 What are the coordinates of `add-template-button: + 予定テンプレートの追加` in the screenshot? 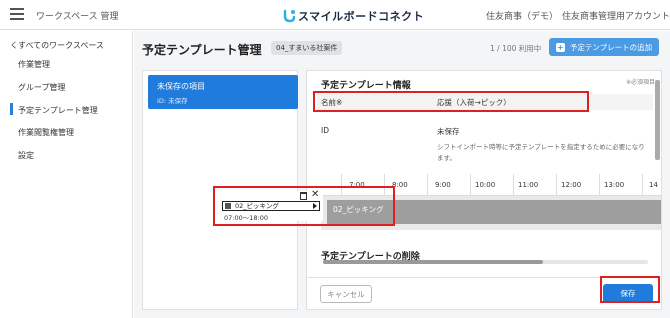 It's located at (604, 47).